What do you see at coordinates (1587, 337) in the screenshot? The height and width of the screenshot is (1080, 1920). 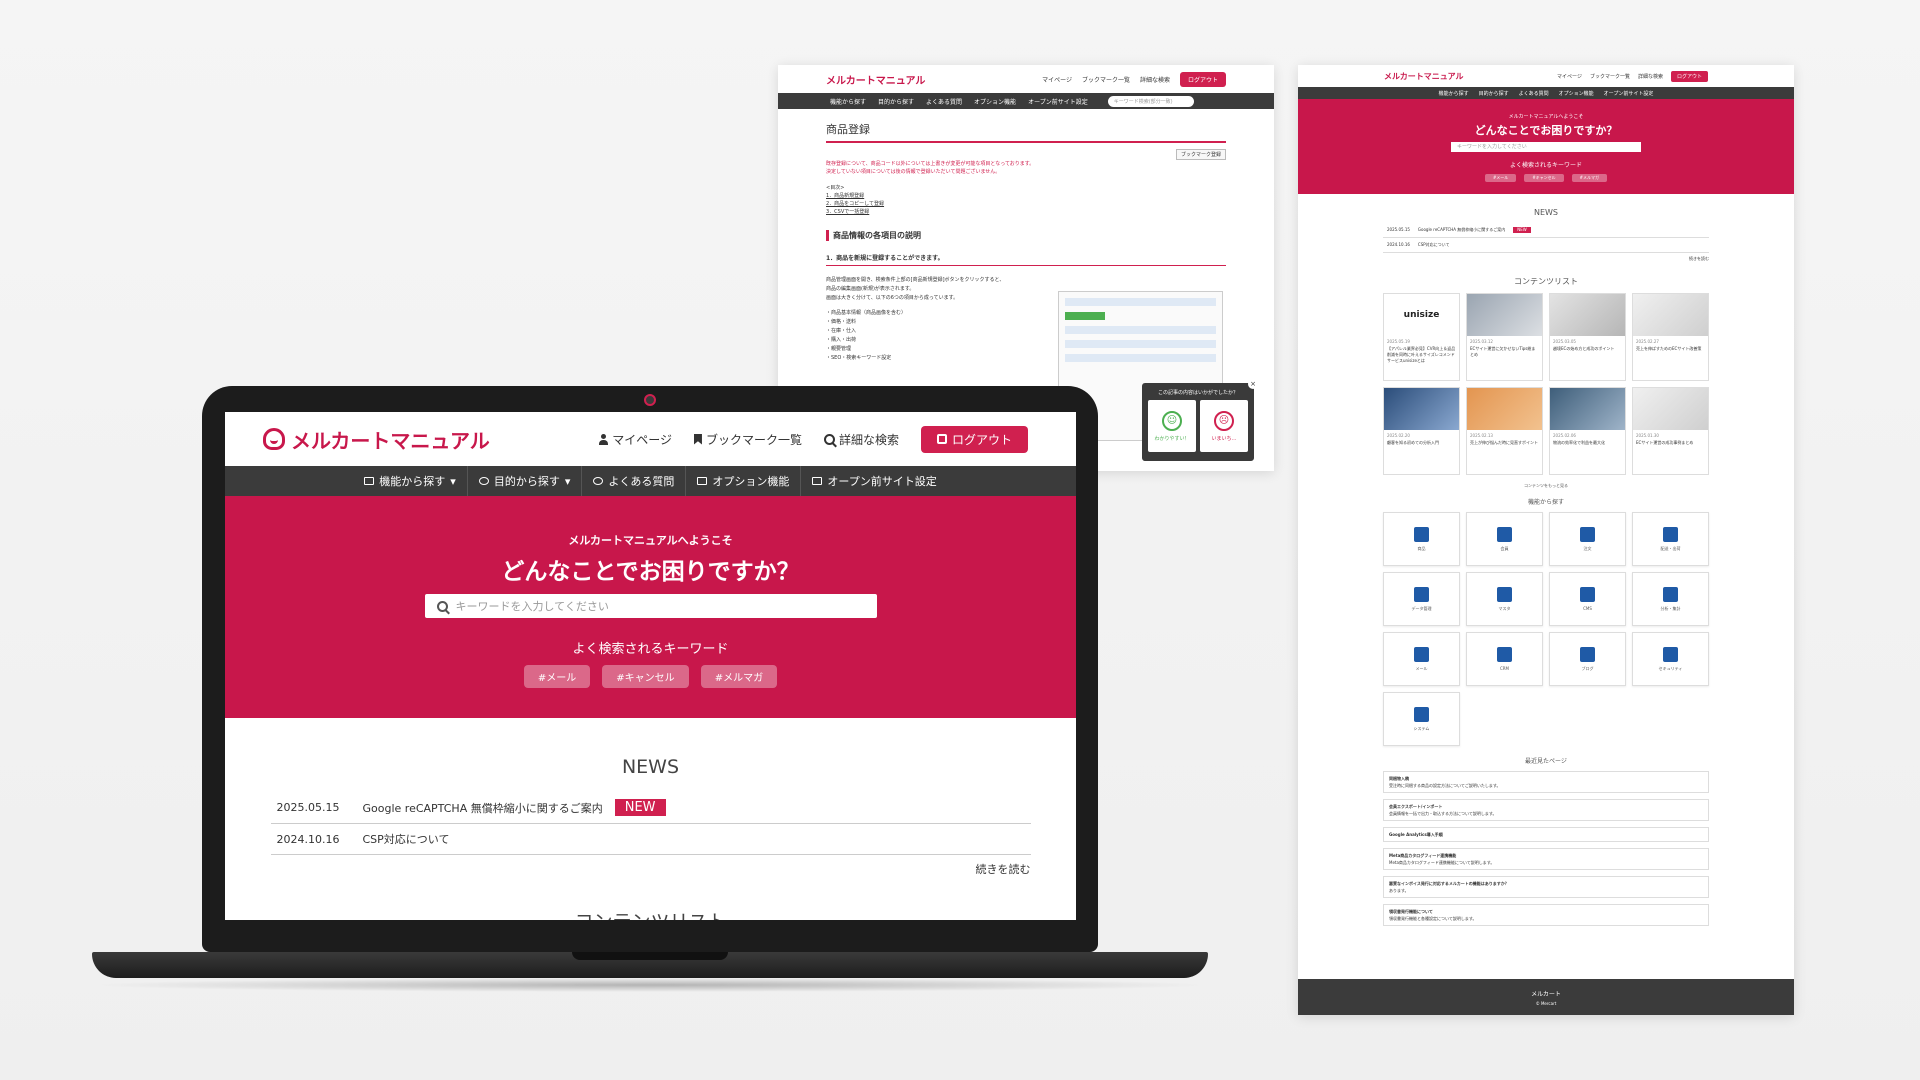 I see `content-card: 2025.03.05 越境ECの始め方と成功のポイント` at bounding box center [1587, 337].